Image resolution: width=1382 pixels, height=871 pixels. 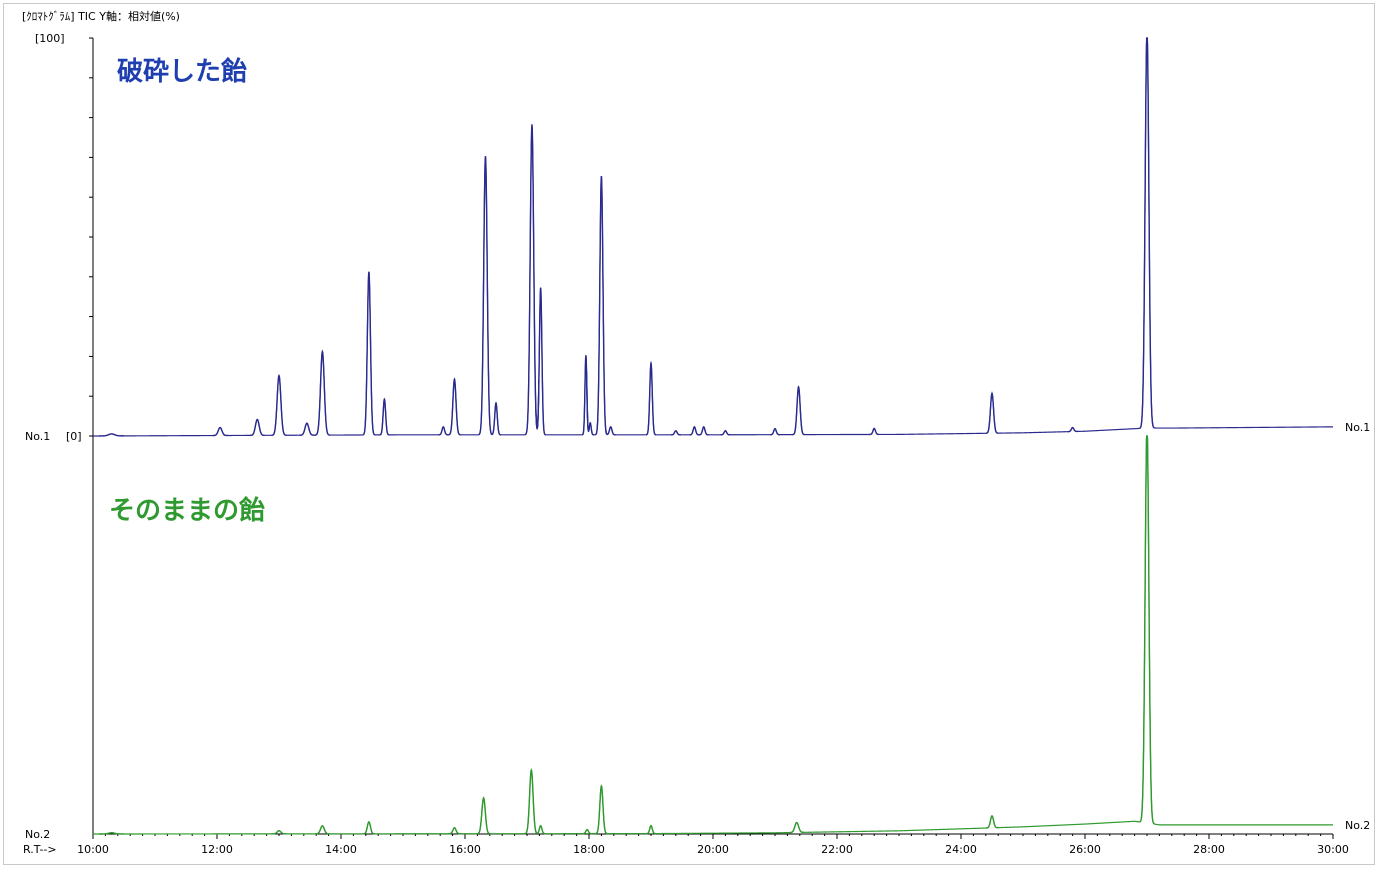 What do you see at coordinates (74, 436) in the screenshot?
I see `y-zero-label: [0]` at bounding box center [74, 436].